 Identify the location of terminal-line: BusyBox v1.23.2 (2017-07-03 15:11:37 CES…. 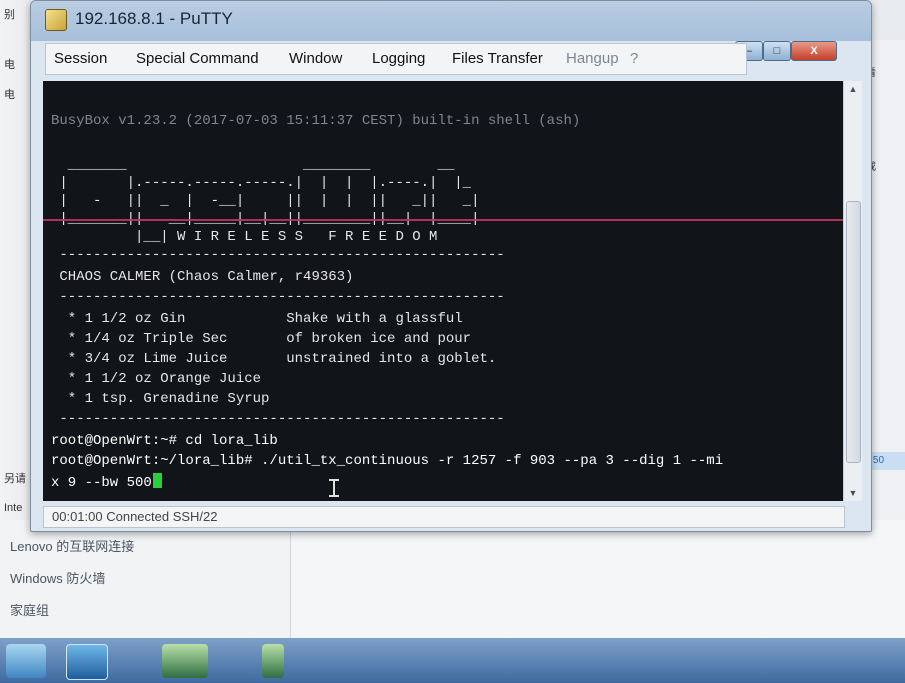
(316, 121).